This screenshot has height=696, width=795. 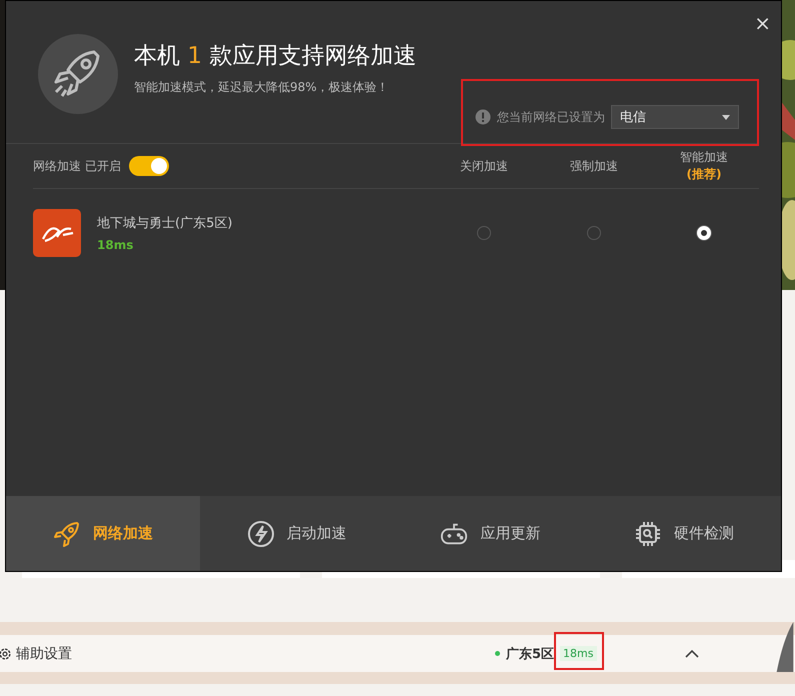 What do you see at coordinates (675, 117) in the screenshot?
I see `network-dropdown: 电信` at bounding box center [675, 117].